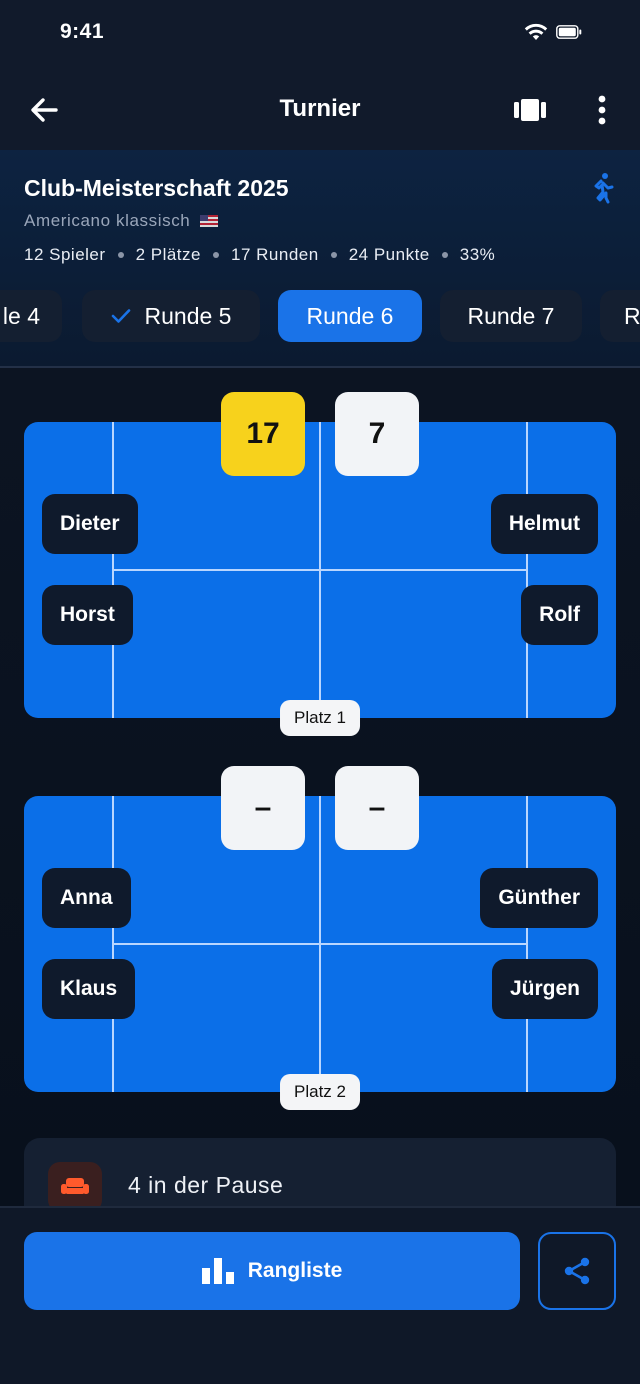 This screenshot has width=640, height=1384. Describe the element at coordinates (377, 808) in the screenshot. I see `score-team-2: –` at that location.